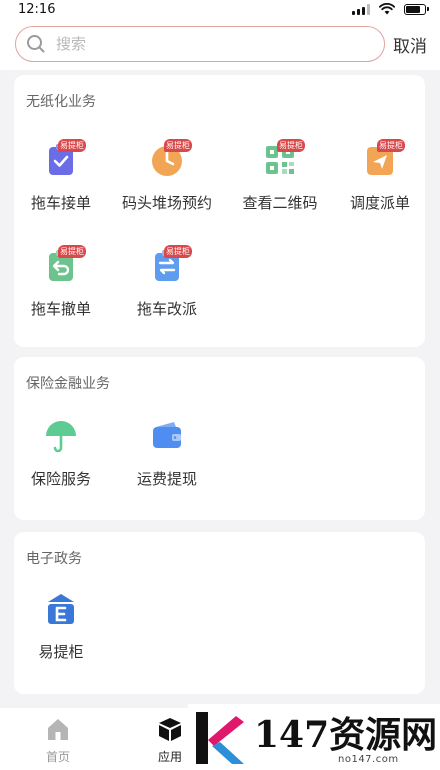 The image size is (440, 770). I want to click on item-tow-cancel: 易提柜 拖车撤单, so click(61, 292).